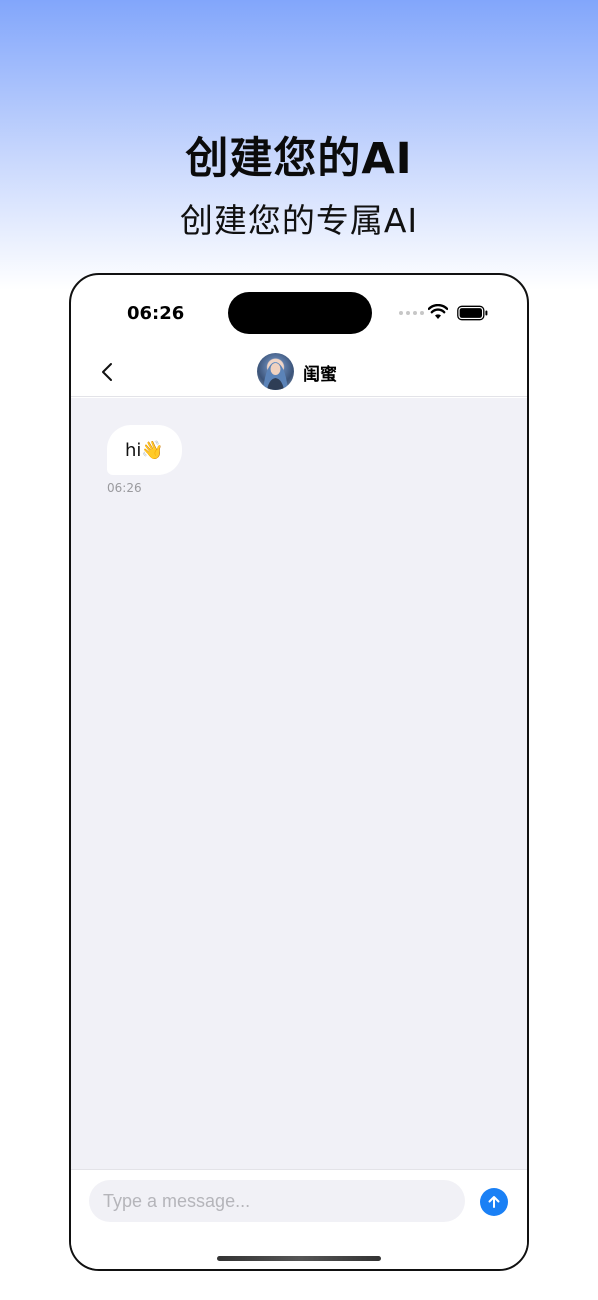 This screenshot has width=598, height=1300. I want to click on avatar, so click(275, 371).